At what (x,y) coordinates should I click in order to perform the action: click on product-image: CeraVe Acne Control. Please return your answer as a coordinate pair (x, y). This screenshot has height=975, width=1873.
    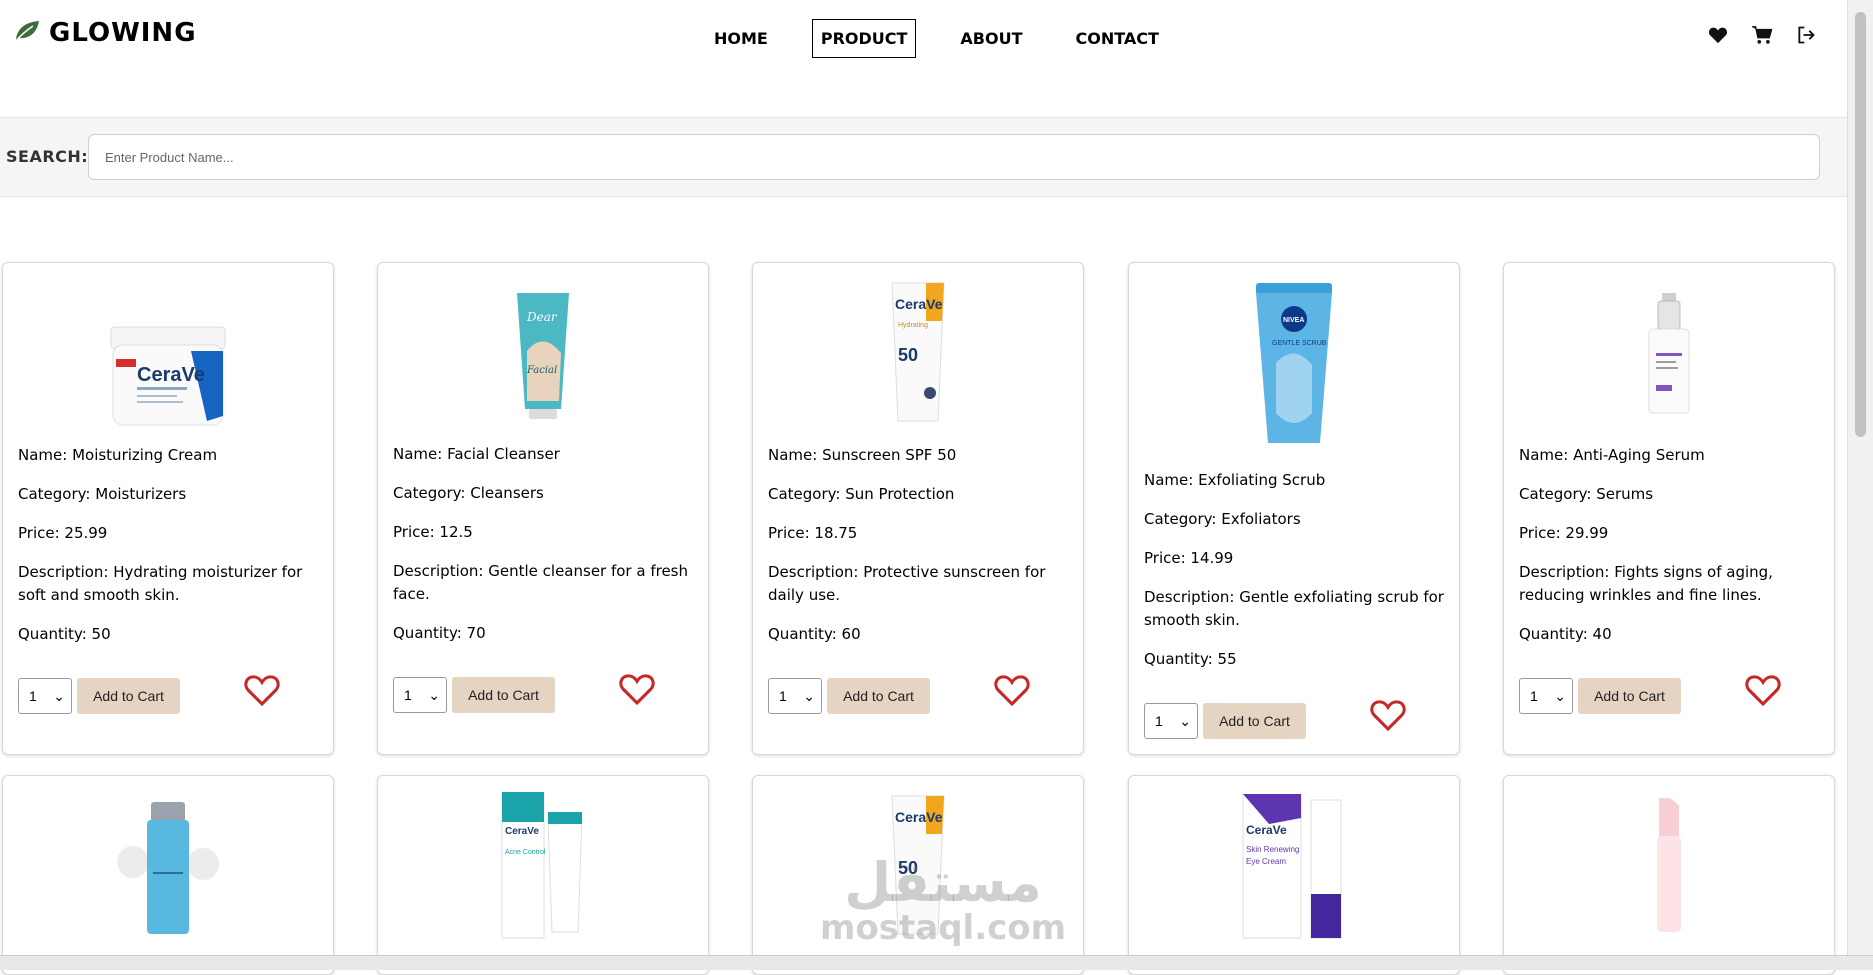
    Looking at the image, I should click on (543, 867).